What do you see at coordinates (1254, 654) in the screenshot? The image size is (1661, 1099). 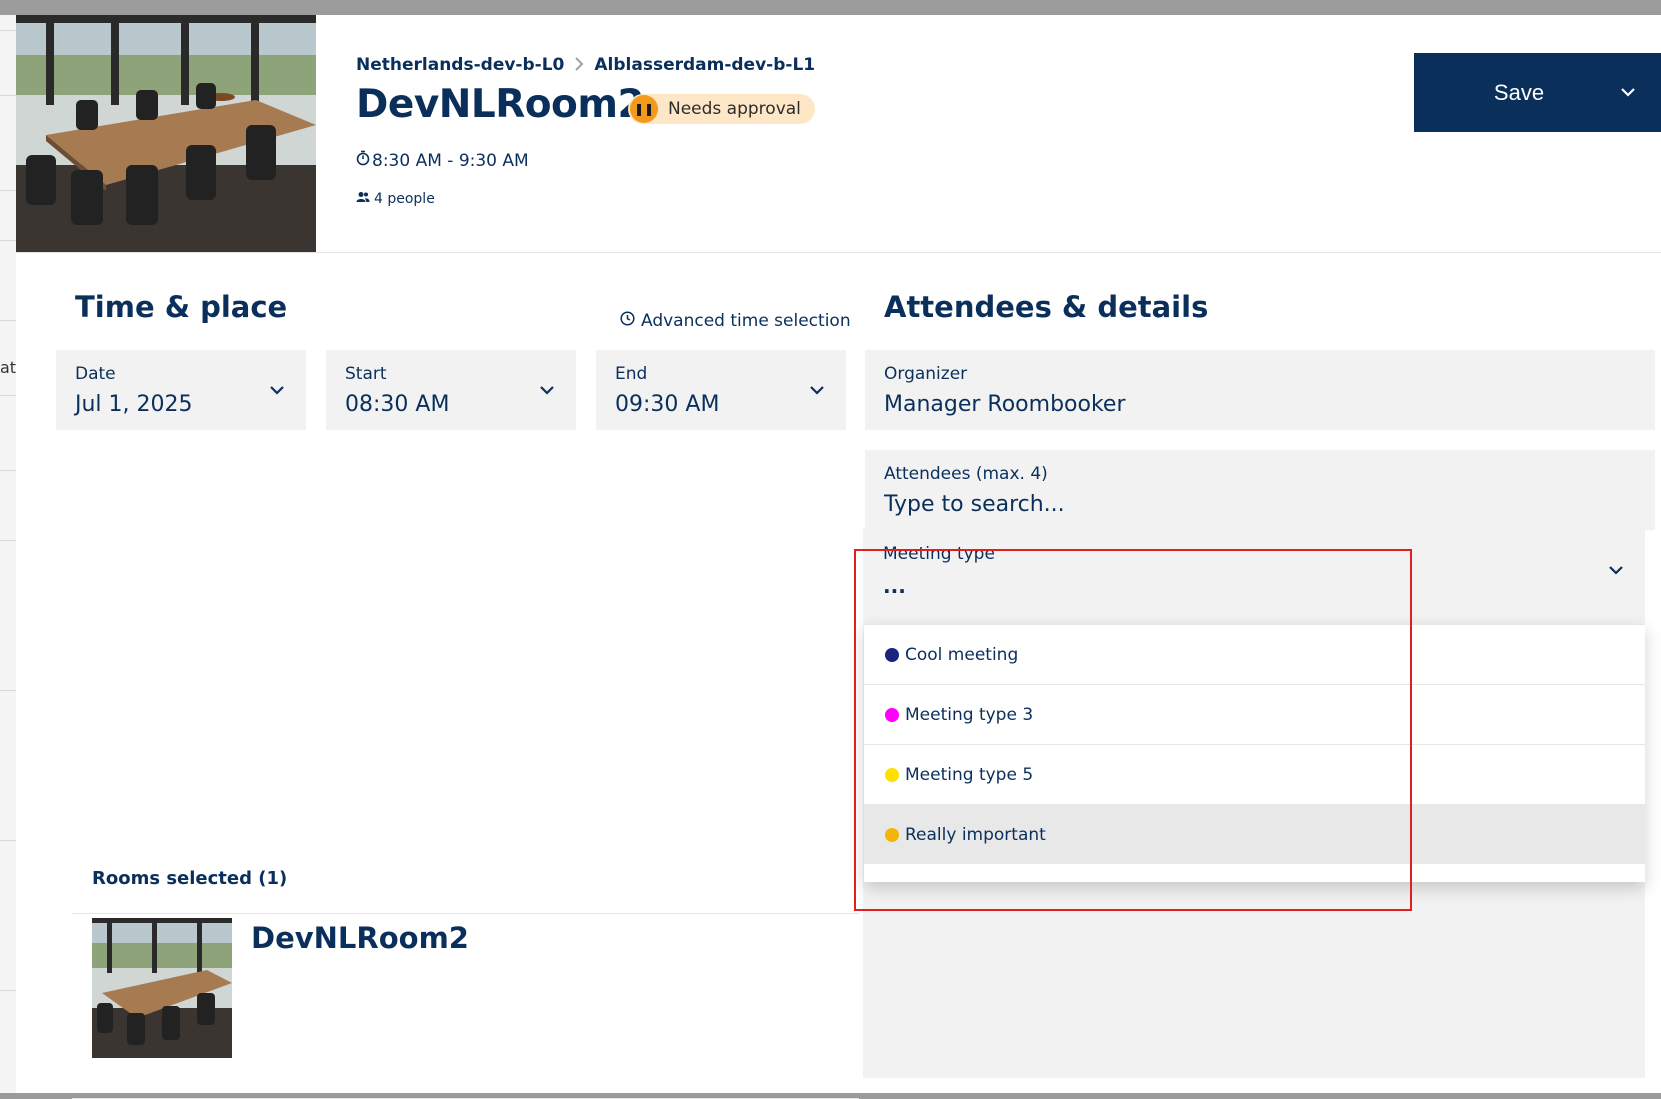 I see `meeting-type-option: Cool meeting` at bounding box center [1254, 654].